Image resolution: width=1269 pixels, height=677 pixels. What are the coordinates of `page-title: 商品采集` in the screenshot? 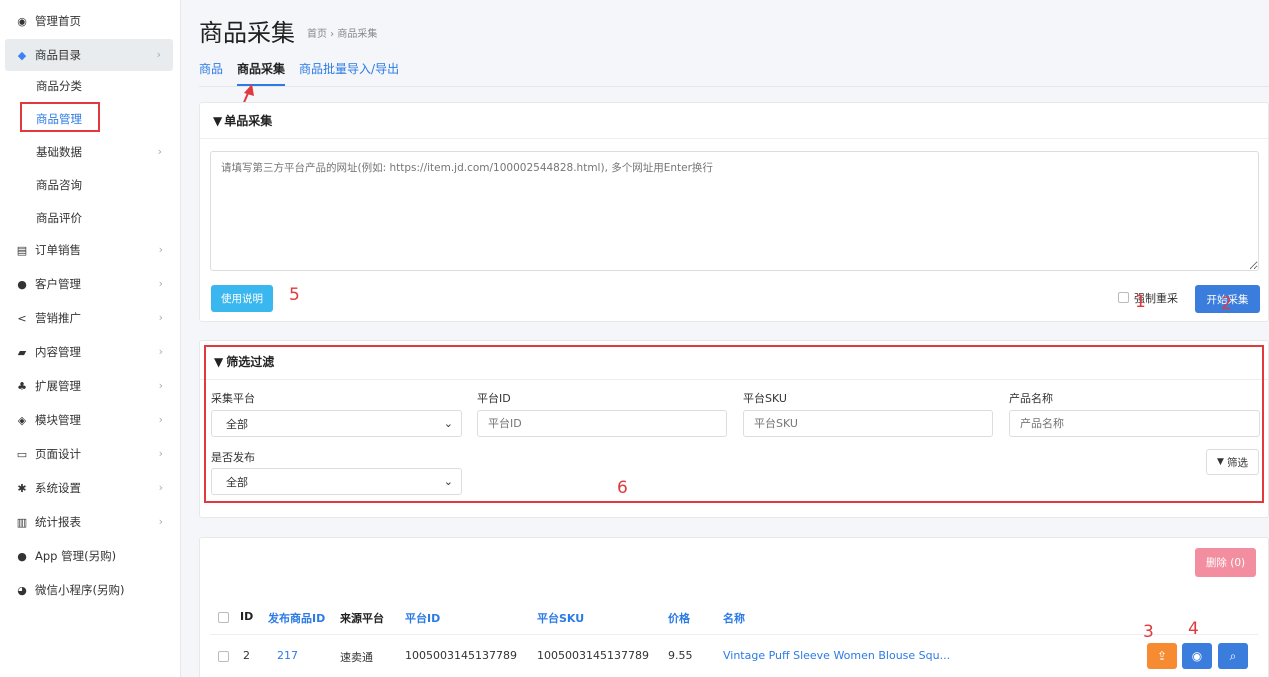 It's located at (247, 33).